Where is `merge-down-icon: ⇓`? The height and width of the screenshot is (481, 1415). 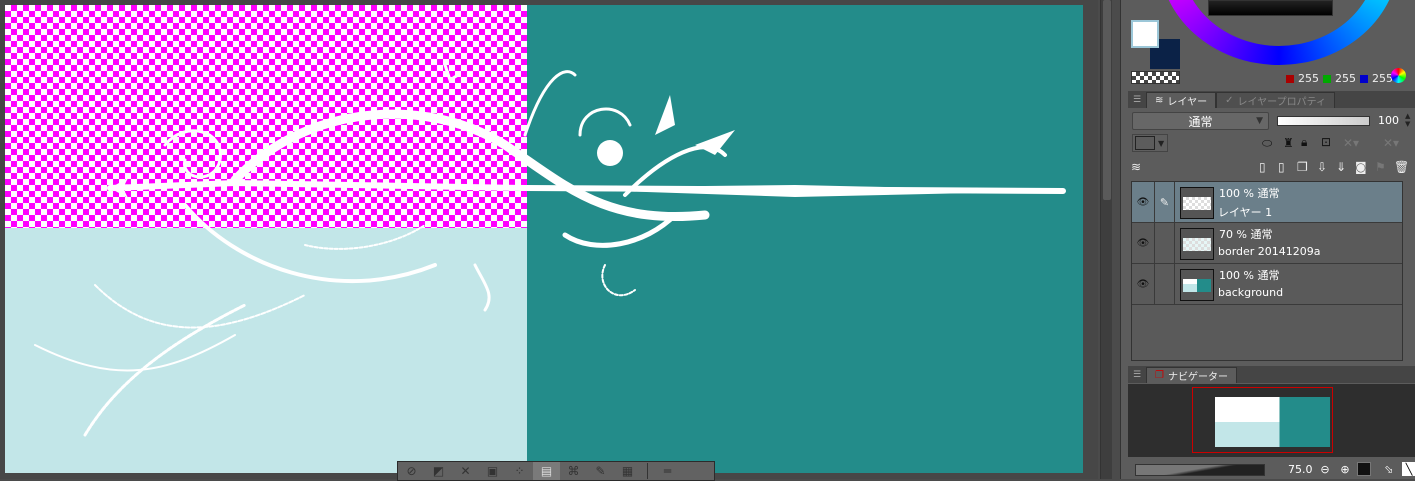
merge-down-icon: ⇓ is located at coordinates (1341, 167).